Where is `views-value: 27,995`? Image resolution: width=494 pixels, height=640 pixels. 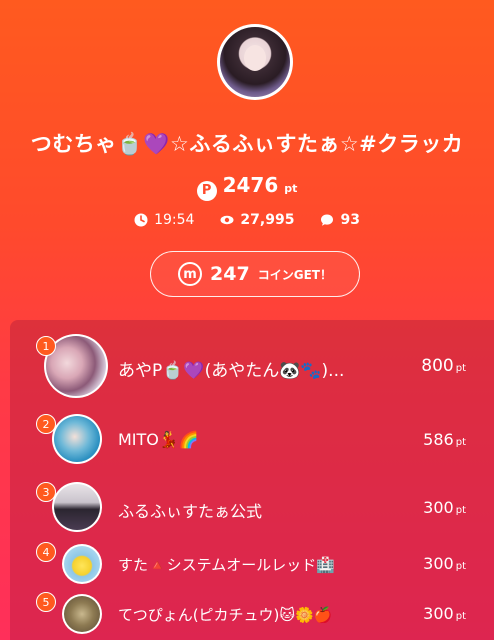 views-value: 27,995 is located at coordinates (267, 220).